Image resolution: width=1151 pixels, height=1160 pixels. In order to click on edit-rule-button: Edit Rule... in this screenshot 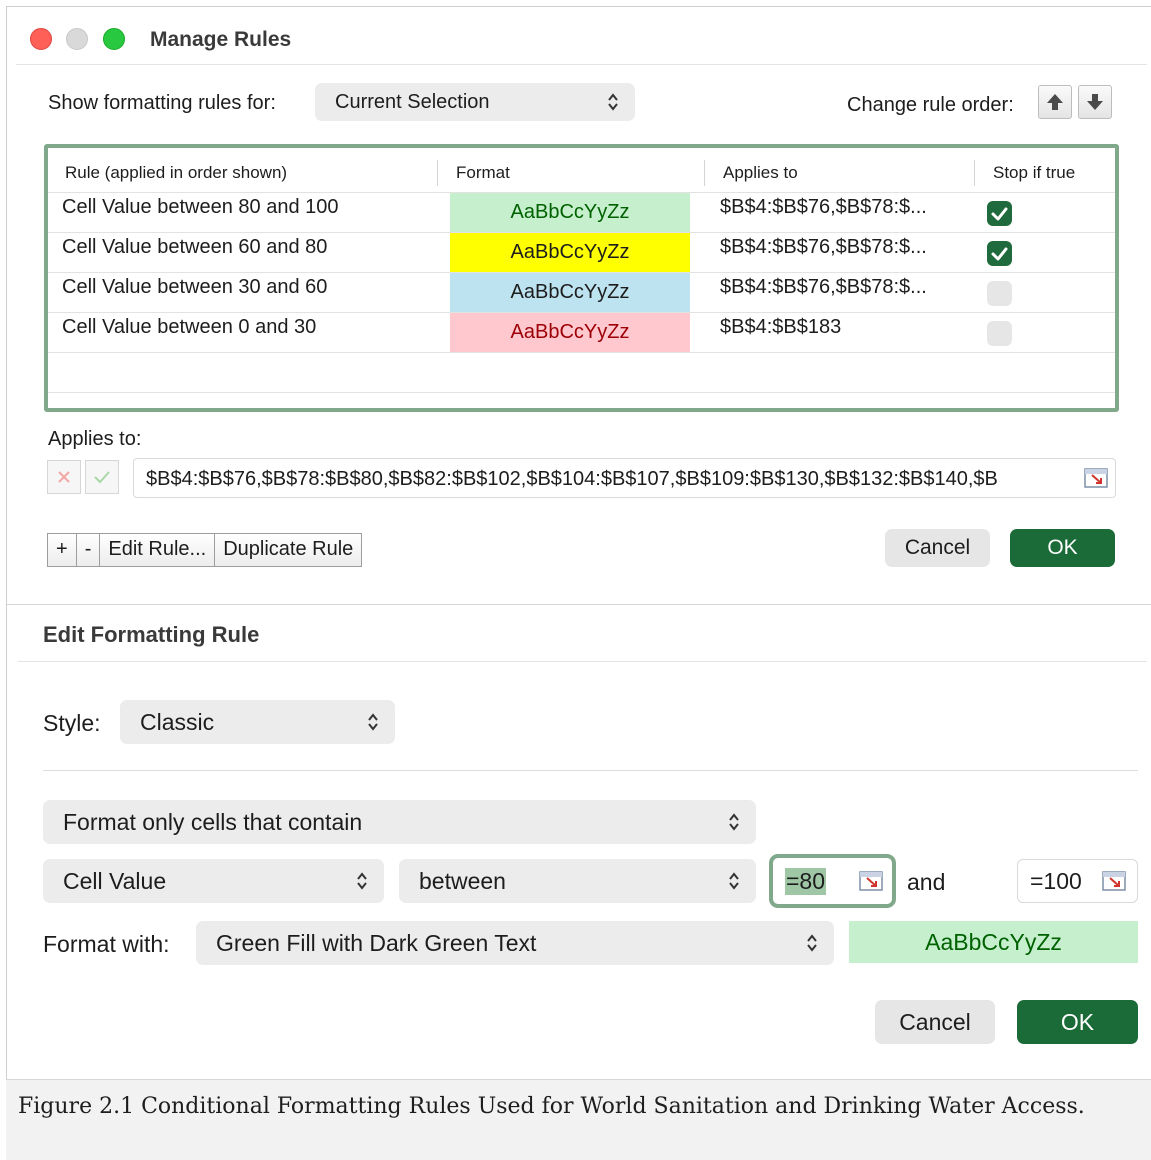, I will do `click(158, 550)`.